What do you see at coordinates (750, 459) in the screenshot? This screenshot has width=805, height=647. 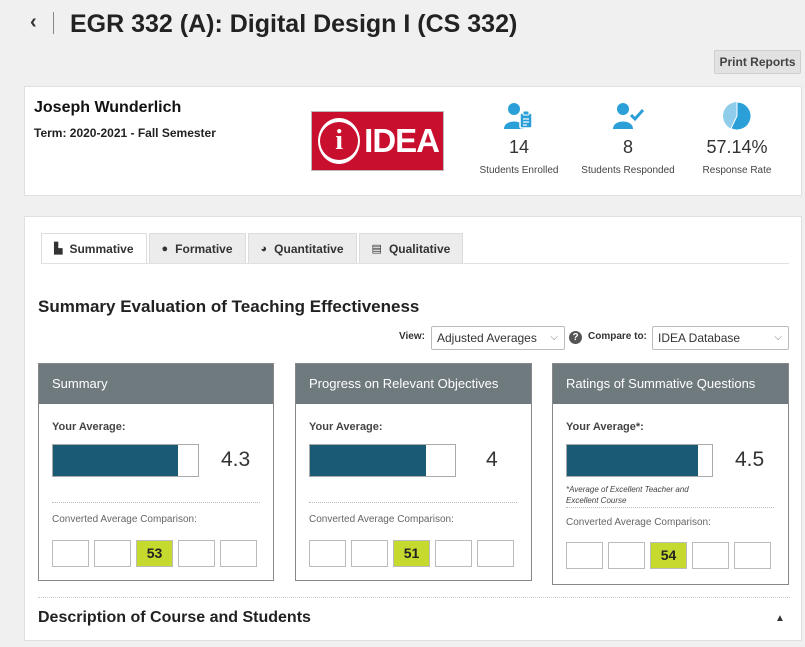 I see `average-value: 4.5` at bounding box center [750, 459].